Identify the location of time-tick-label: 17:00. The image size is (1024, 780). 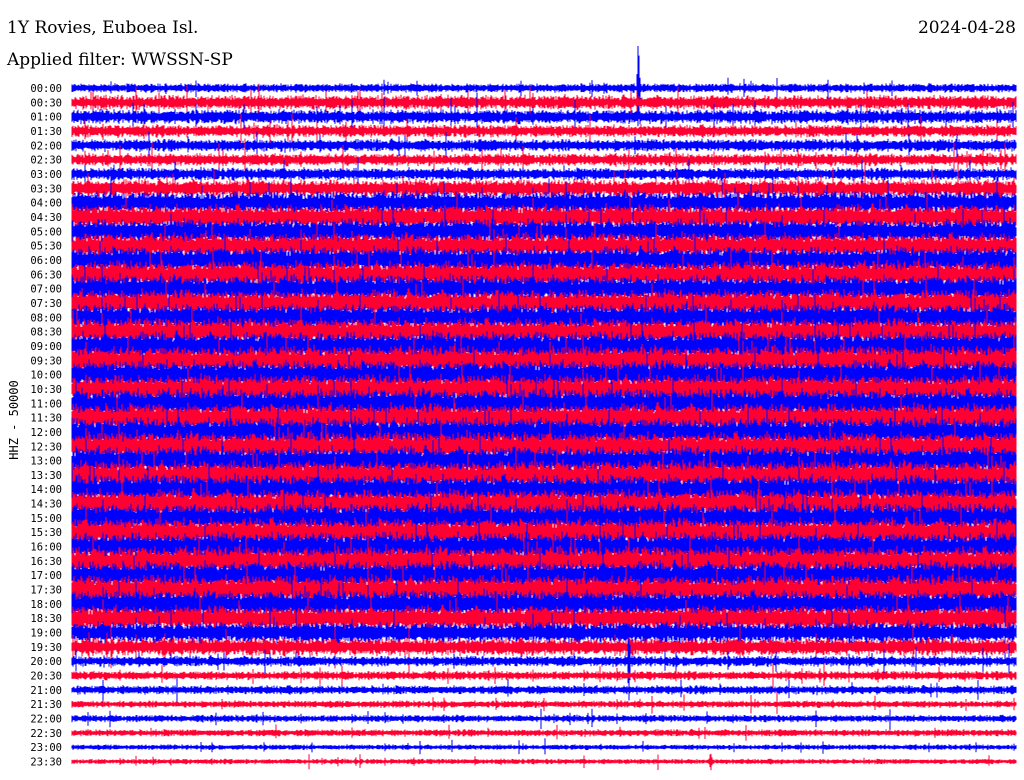
(46, 576).